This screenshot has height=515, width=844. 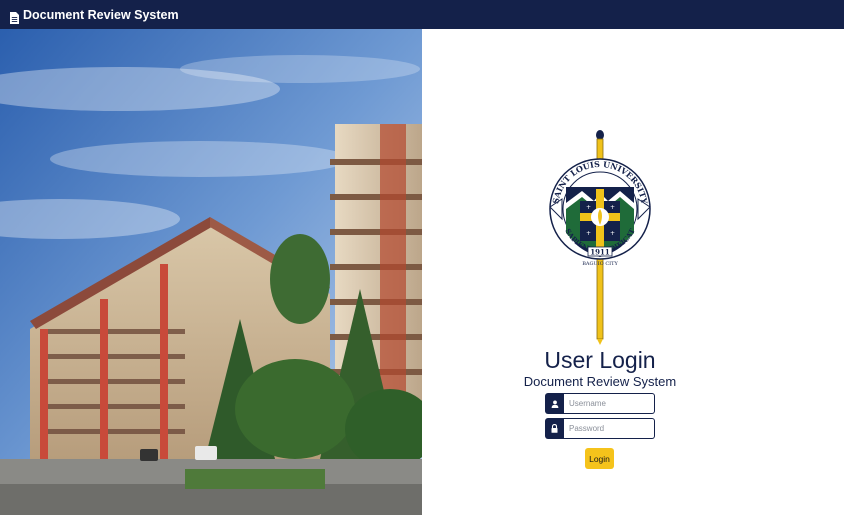 I want to click on password-input, so click(x=609, y=428).